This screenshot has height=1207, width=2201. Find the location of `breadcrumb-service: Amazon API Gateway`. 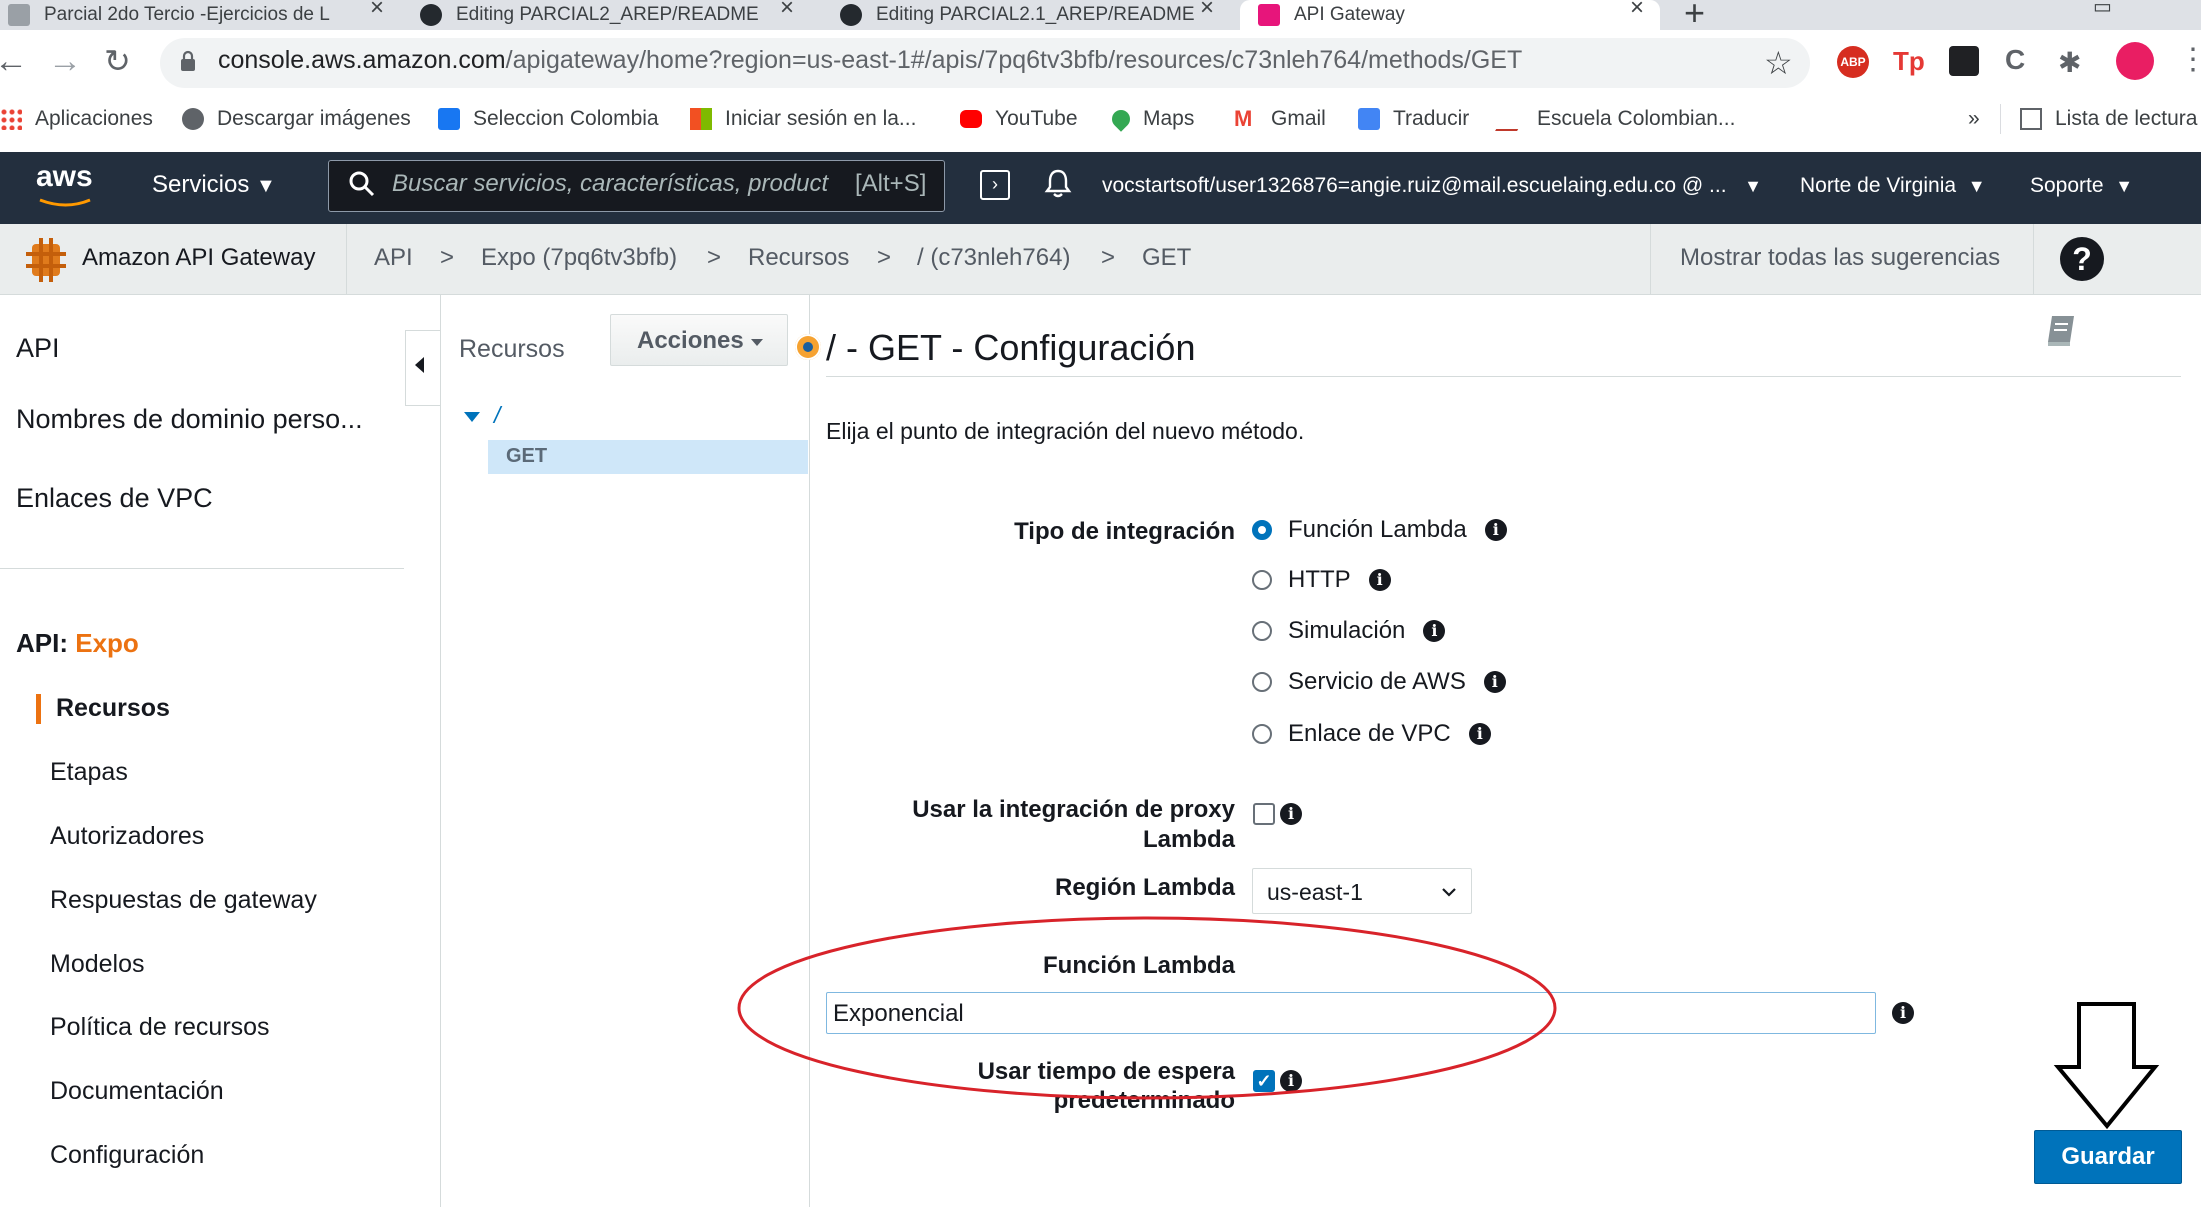

breadcrumb-service: Amazon API Gateway is located at coordinates (198, 258).